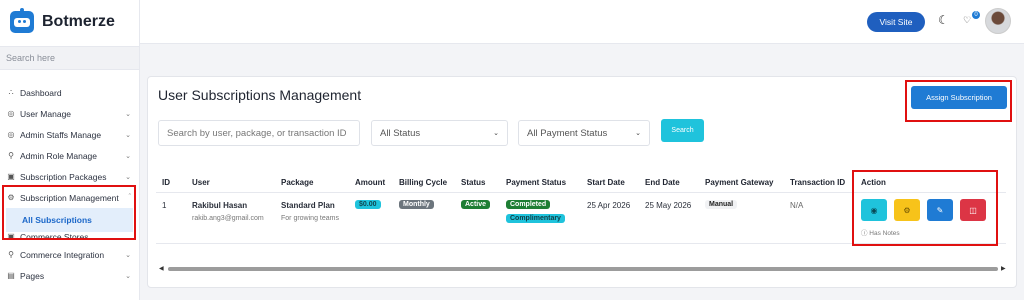  What do you see at coordinates (567, 133) in the screenshot?
I see `payment-filter-value: All Payment Status` at bounding box center [567, 133].